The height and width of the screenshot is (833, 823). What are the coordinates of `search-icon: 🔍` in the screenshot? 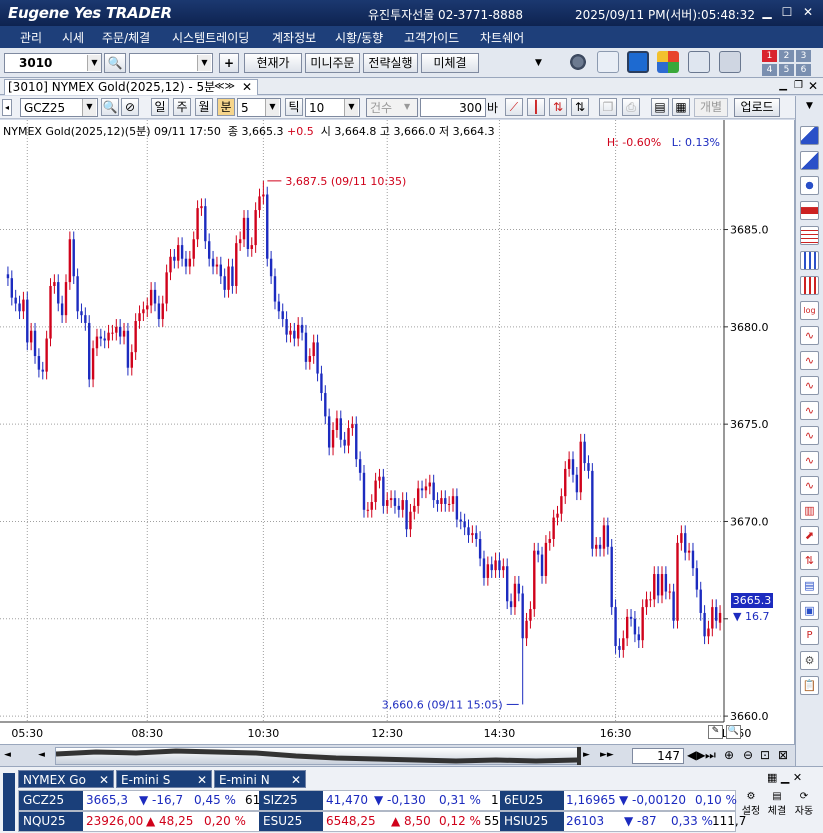 It's located at (115, 63).